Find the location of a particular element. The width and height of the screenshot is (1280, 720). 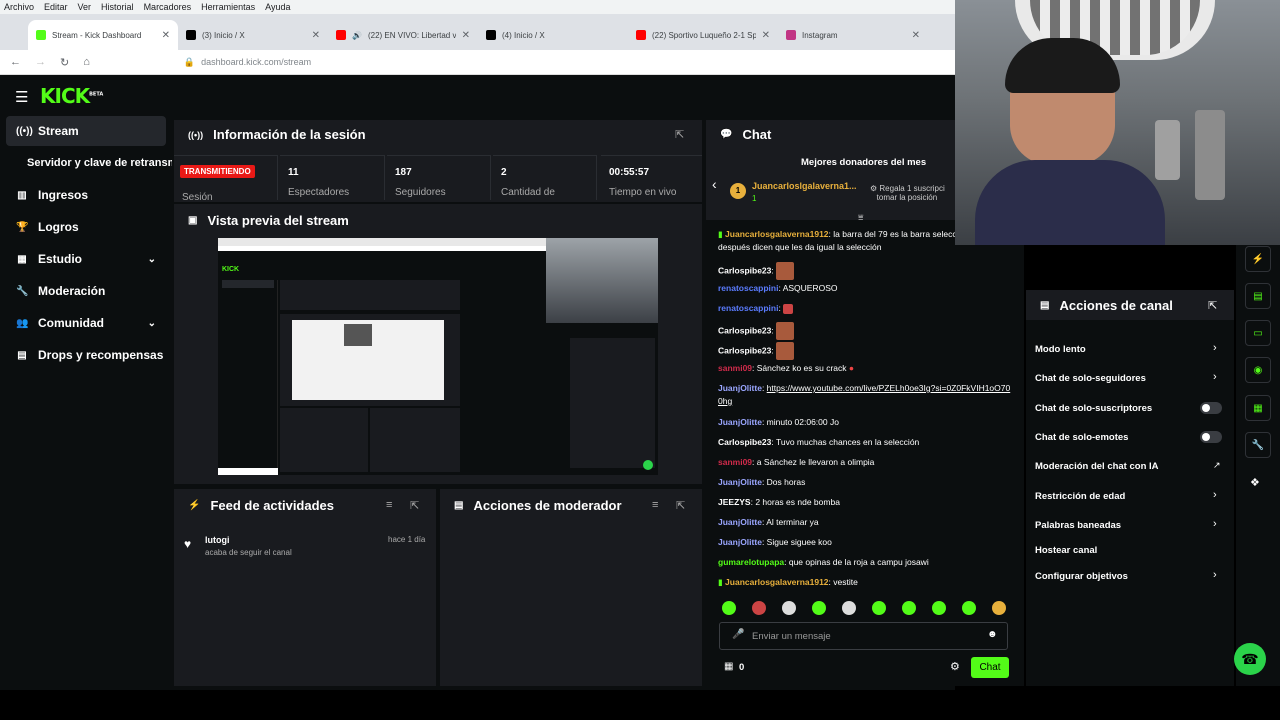

speaker-icon: 🔊 is located at coordinates (357, 35).